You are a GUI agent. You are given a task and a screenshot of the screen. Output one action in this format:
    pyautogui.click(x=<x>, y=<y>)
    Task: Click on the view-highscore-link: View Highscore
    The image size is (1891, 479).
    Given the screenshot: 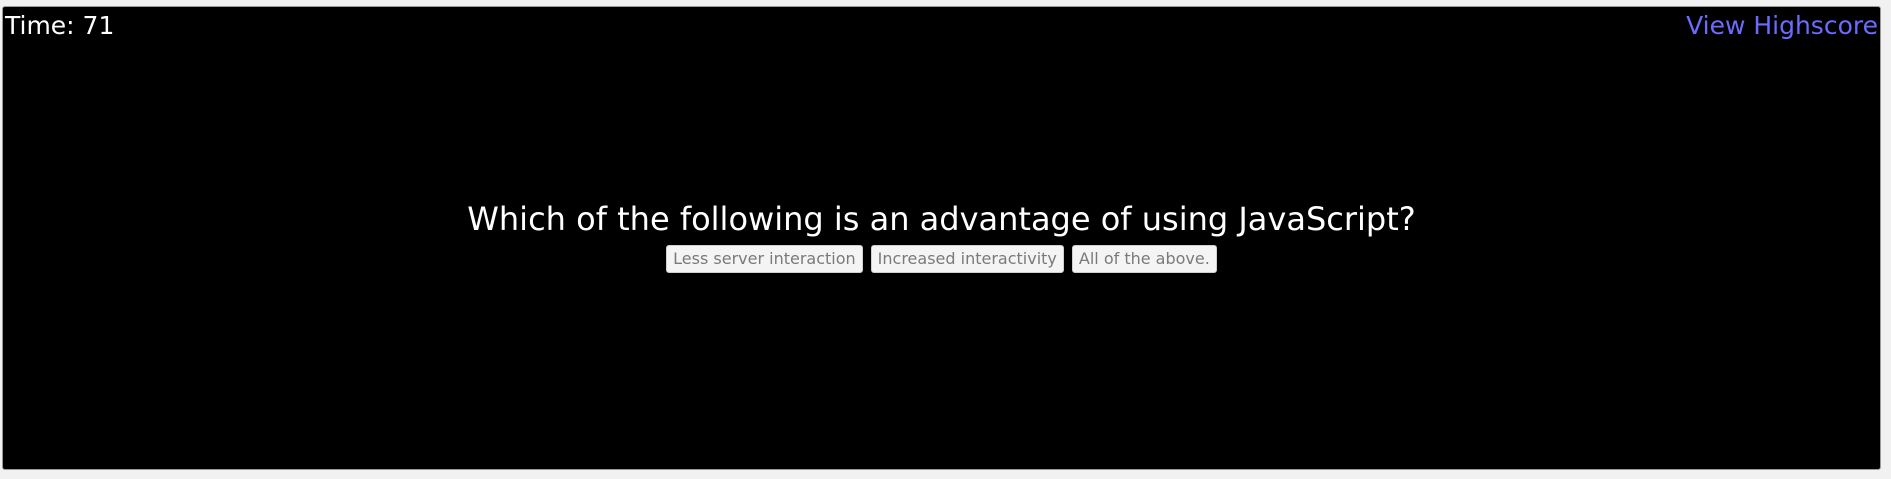 What is the action you would take?
    pyautogui.click(x=1782, y=26)
    